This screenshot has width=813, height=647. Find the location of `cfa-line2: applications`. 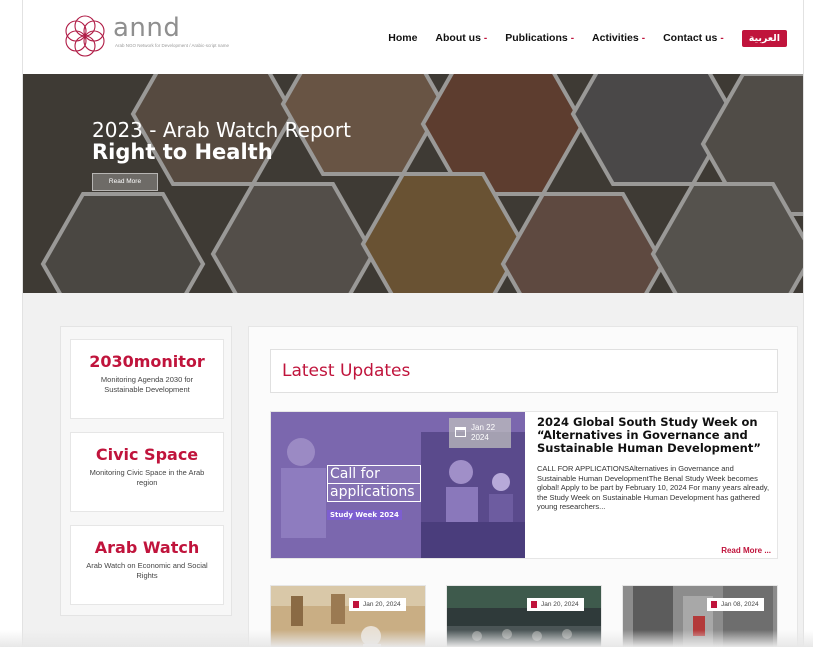

cfa-line2: applications is located at coordinates (374, 492).